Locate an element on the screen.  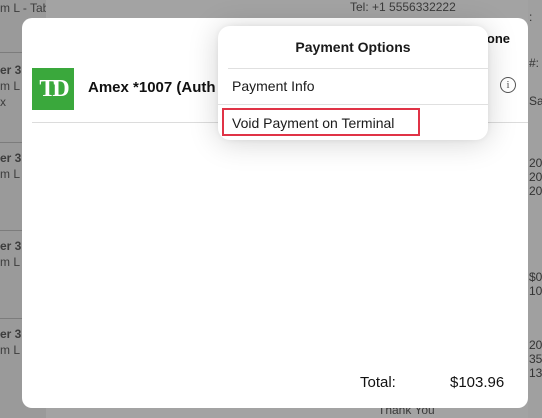
receipt-edge-text: Sa is located at coordinates (535, 101).